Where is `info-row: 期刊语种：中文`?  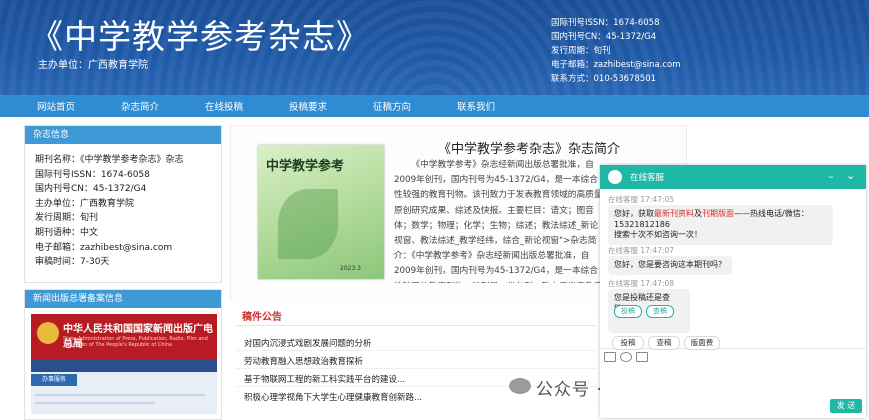 info-row: 期刊语种：中文 is located at coordinates (67, 232).